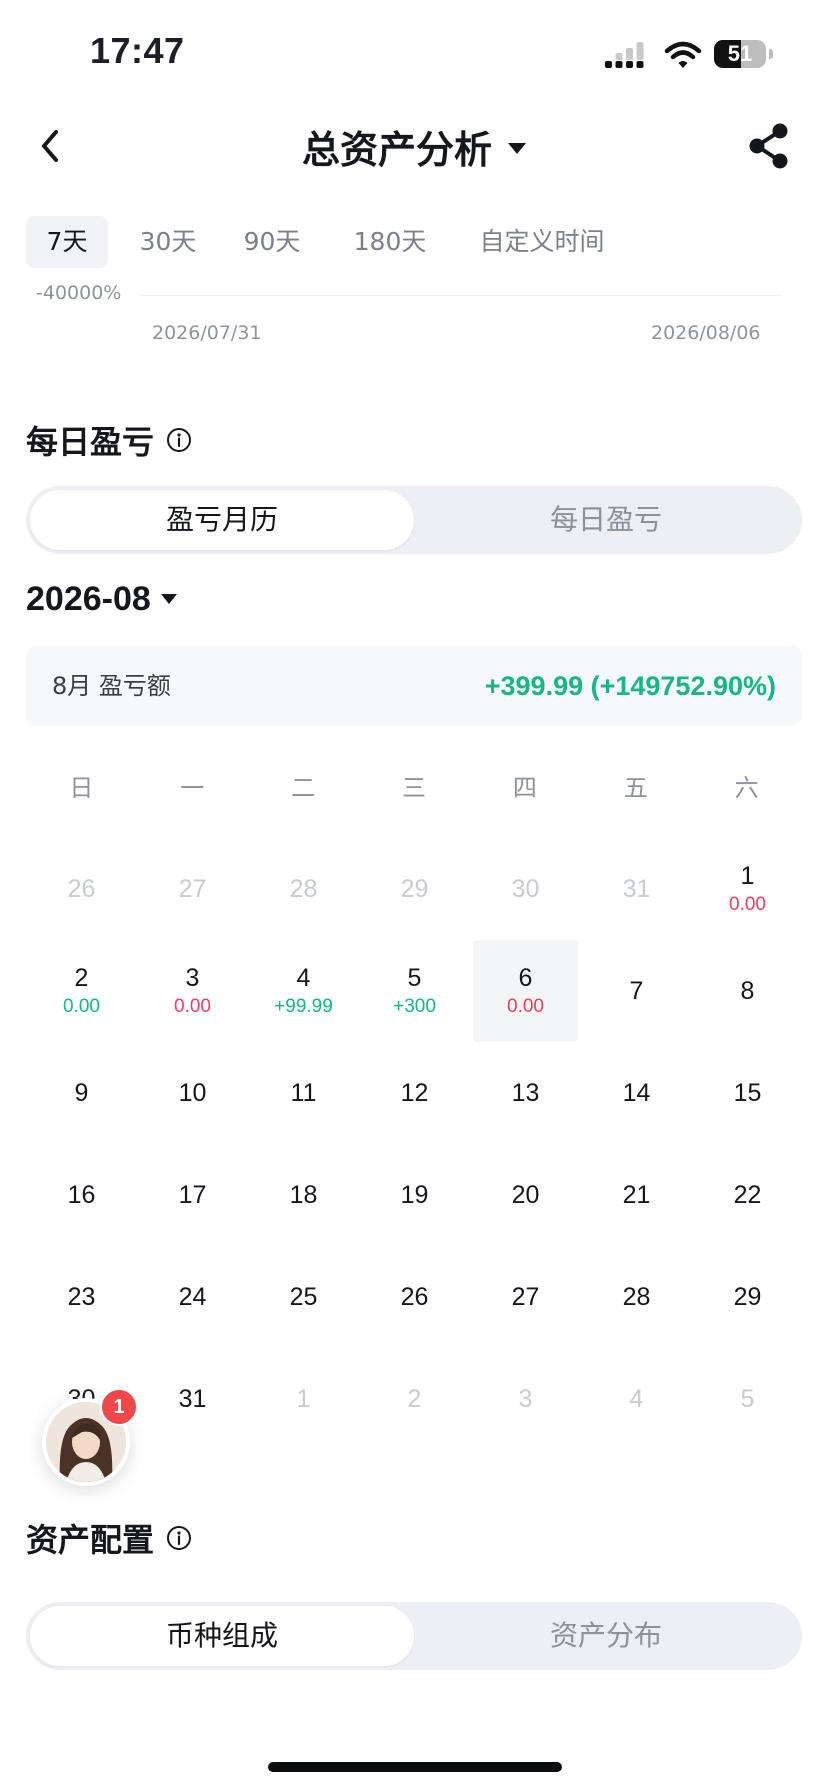 This screenshot has height=1792, width=828. What do you see at coordinates (635, 788) in the screenshot?
I see `weekday-label: 五` at bounding box center [635, 788].